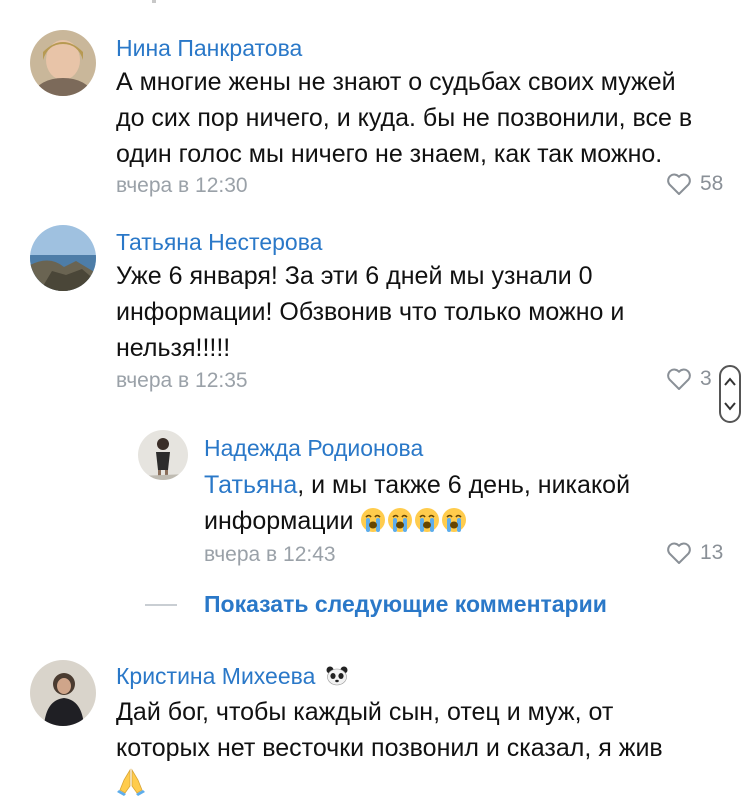  What do you see at coordinates (250, 485) in the screenshot?
I see `mention-link: Татьяна` at bounding box center [250, 485].